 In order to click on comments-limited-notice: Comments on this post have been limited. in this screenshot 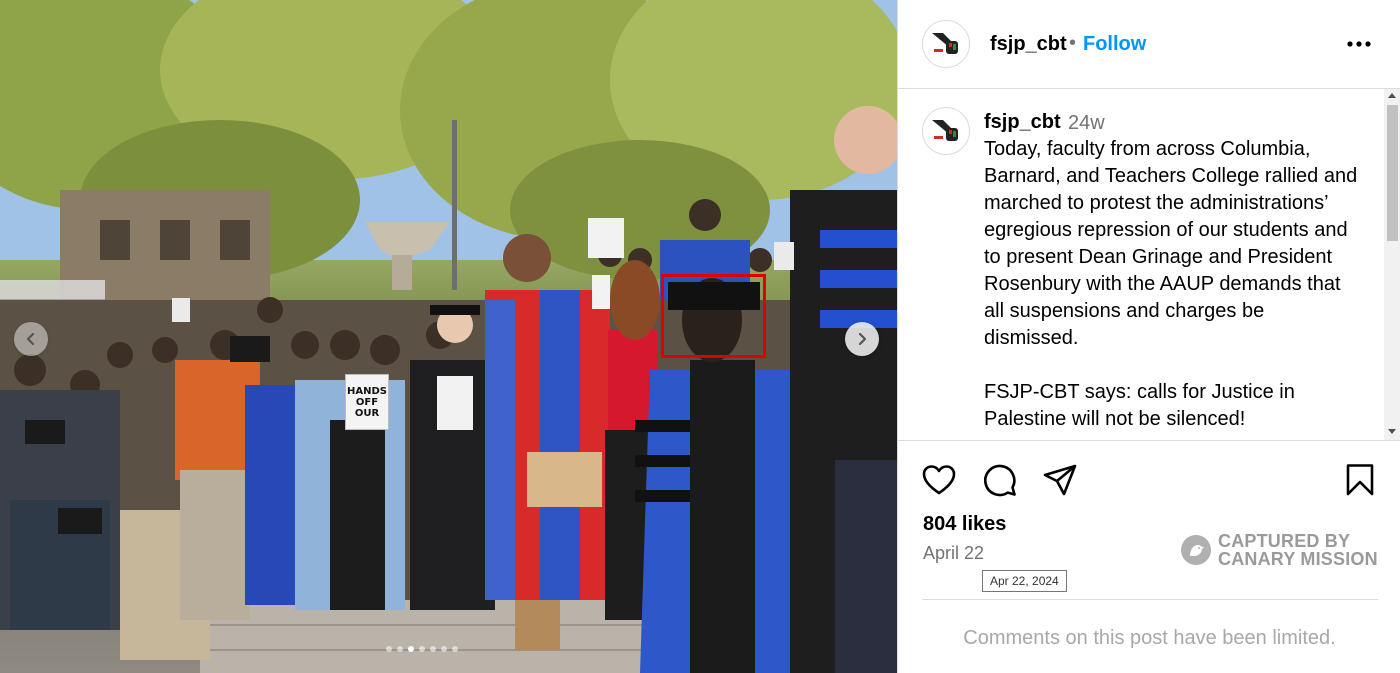, I will do `click(1149, 638)`.